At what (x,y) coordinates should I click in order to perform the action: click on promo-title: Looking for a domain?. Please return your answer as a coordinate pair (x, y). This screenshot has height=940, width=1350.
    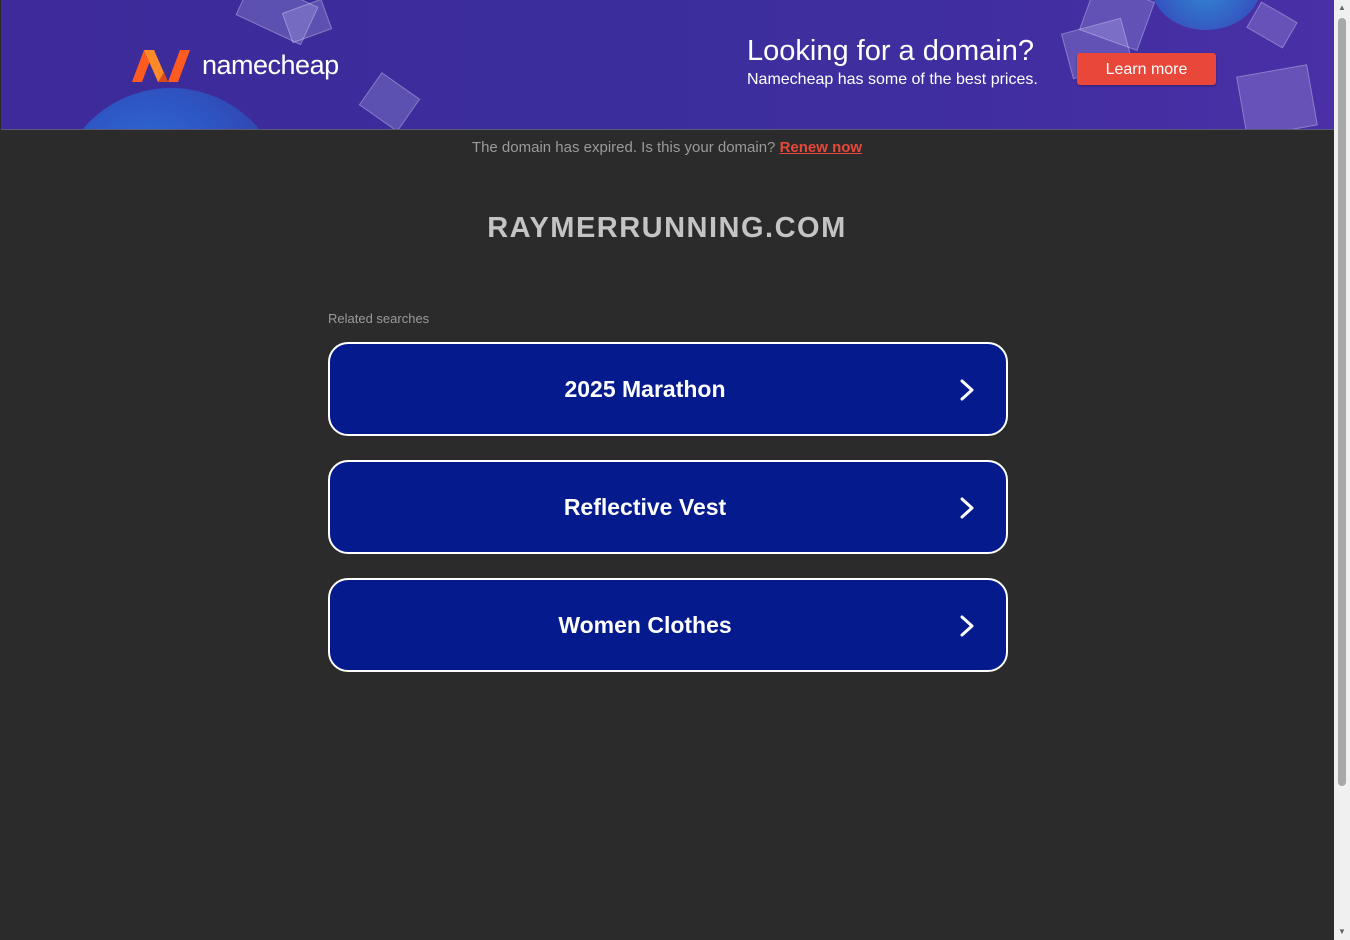
    Looking at the image, I should click on (890, 51).